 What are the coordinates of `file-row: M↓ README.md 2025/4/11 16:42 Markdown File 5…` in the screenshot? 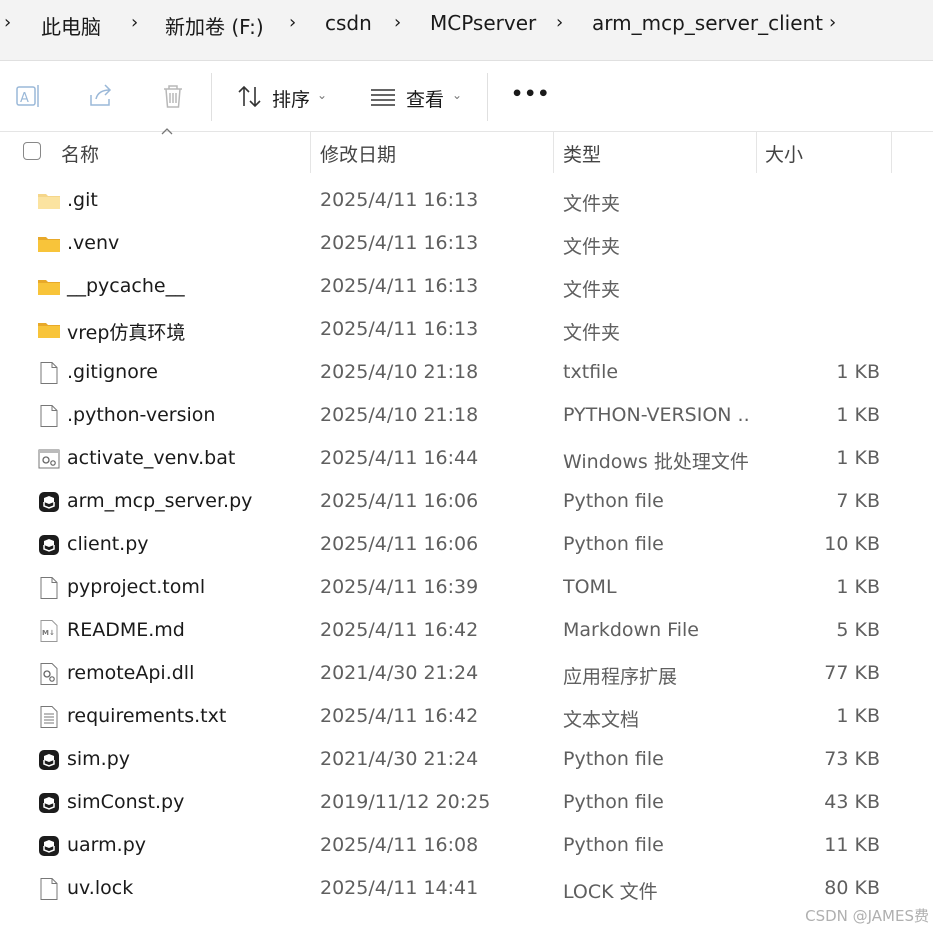 It's located at (466, 631).